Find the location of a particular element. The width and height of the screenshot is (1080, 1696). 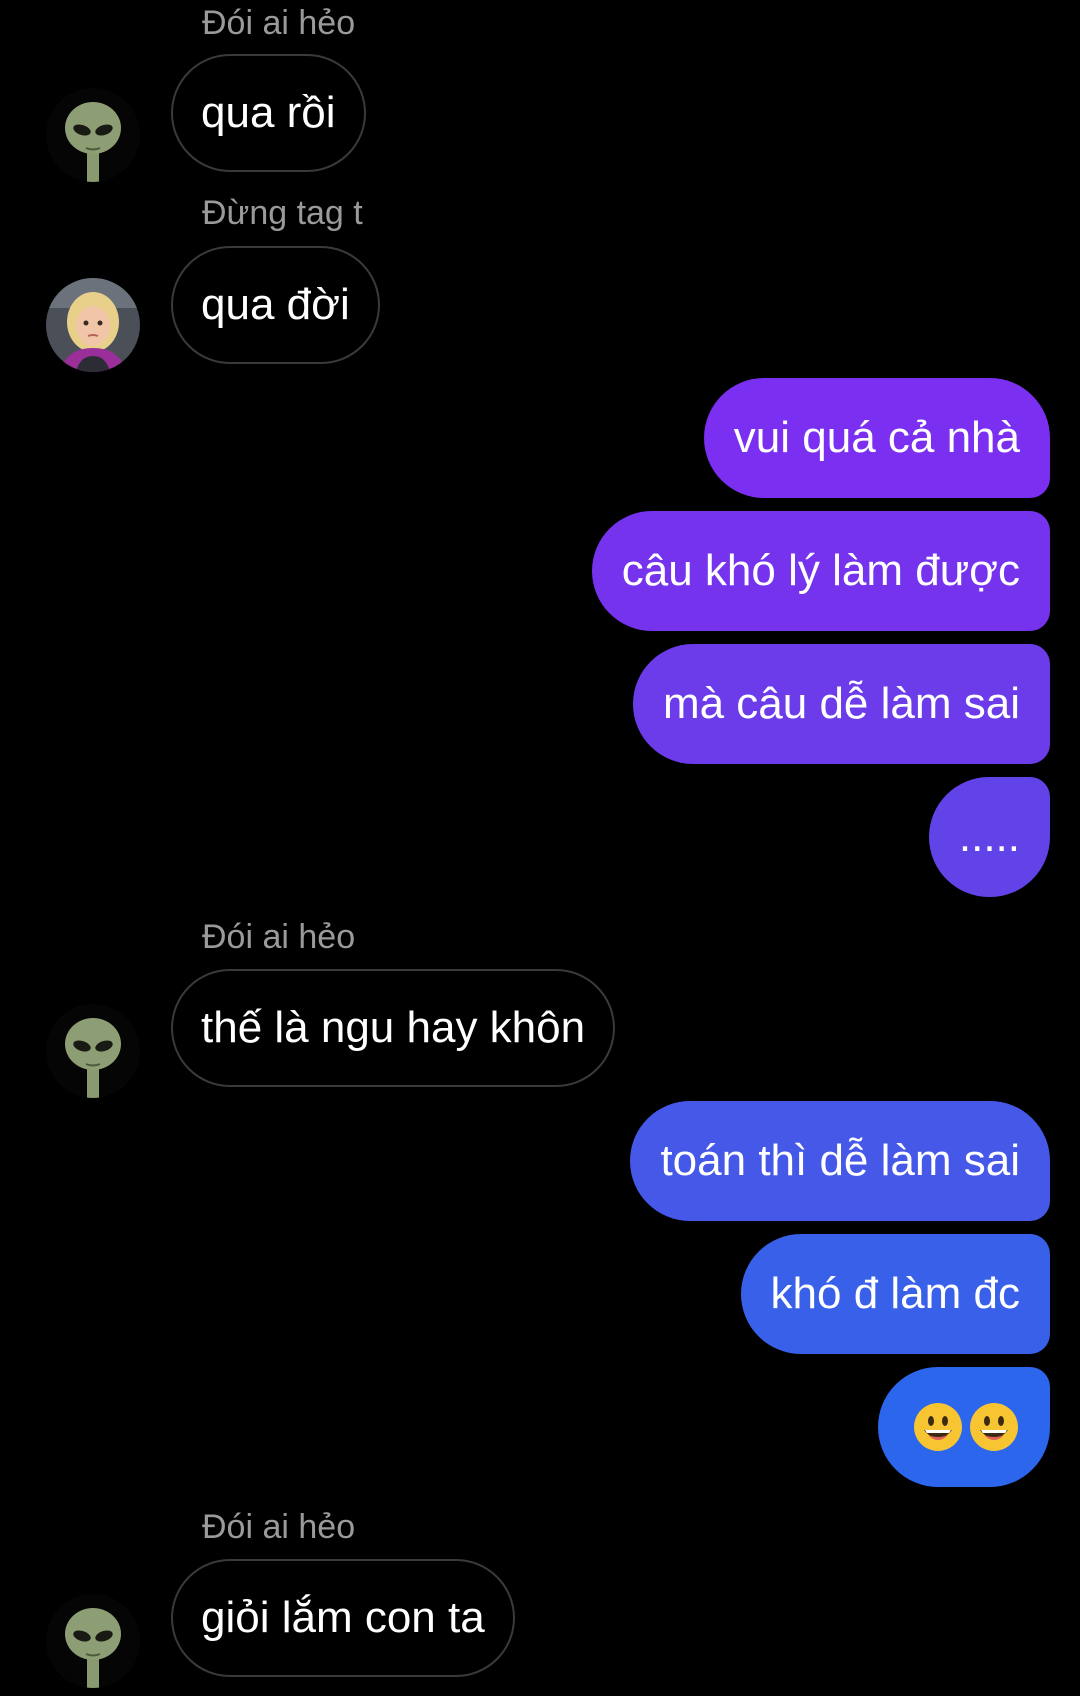

message-text: qua đời is located at coordinates (275, 304).